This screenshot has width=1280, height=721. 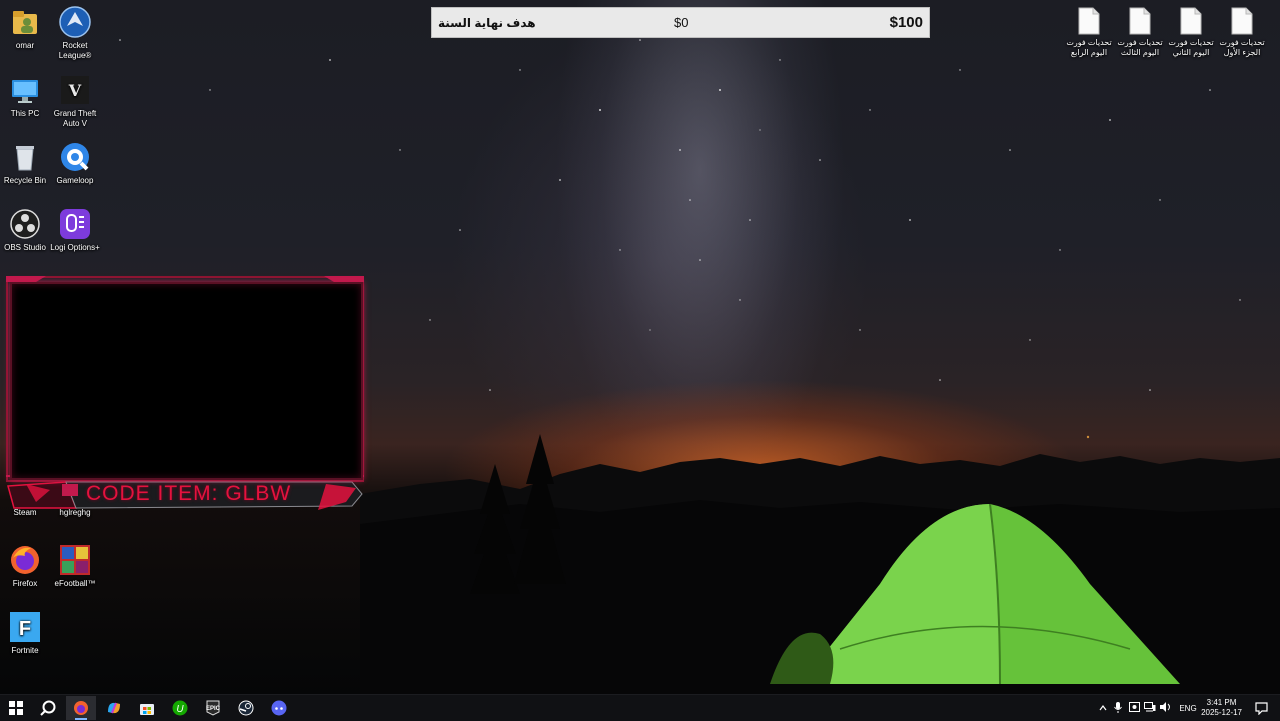 I want to click on copilot-icon, so click(x=114, y=708).